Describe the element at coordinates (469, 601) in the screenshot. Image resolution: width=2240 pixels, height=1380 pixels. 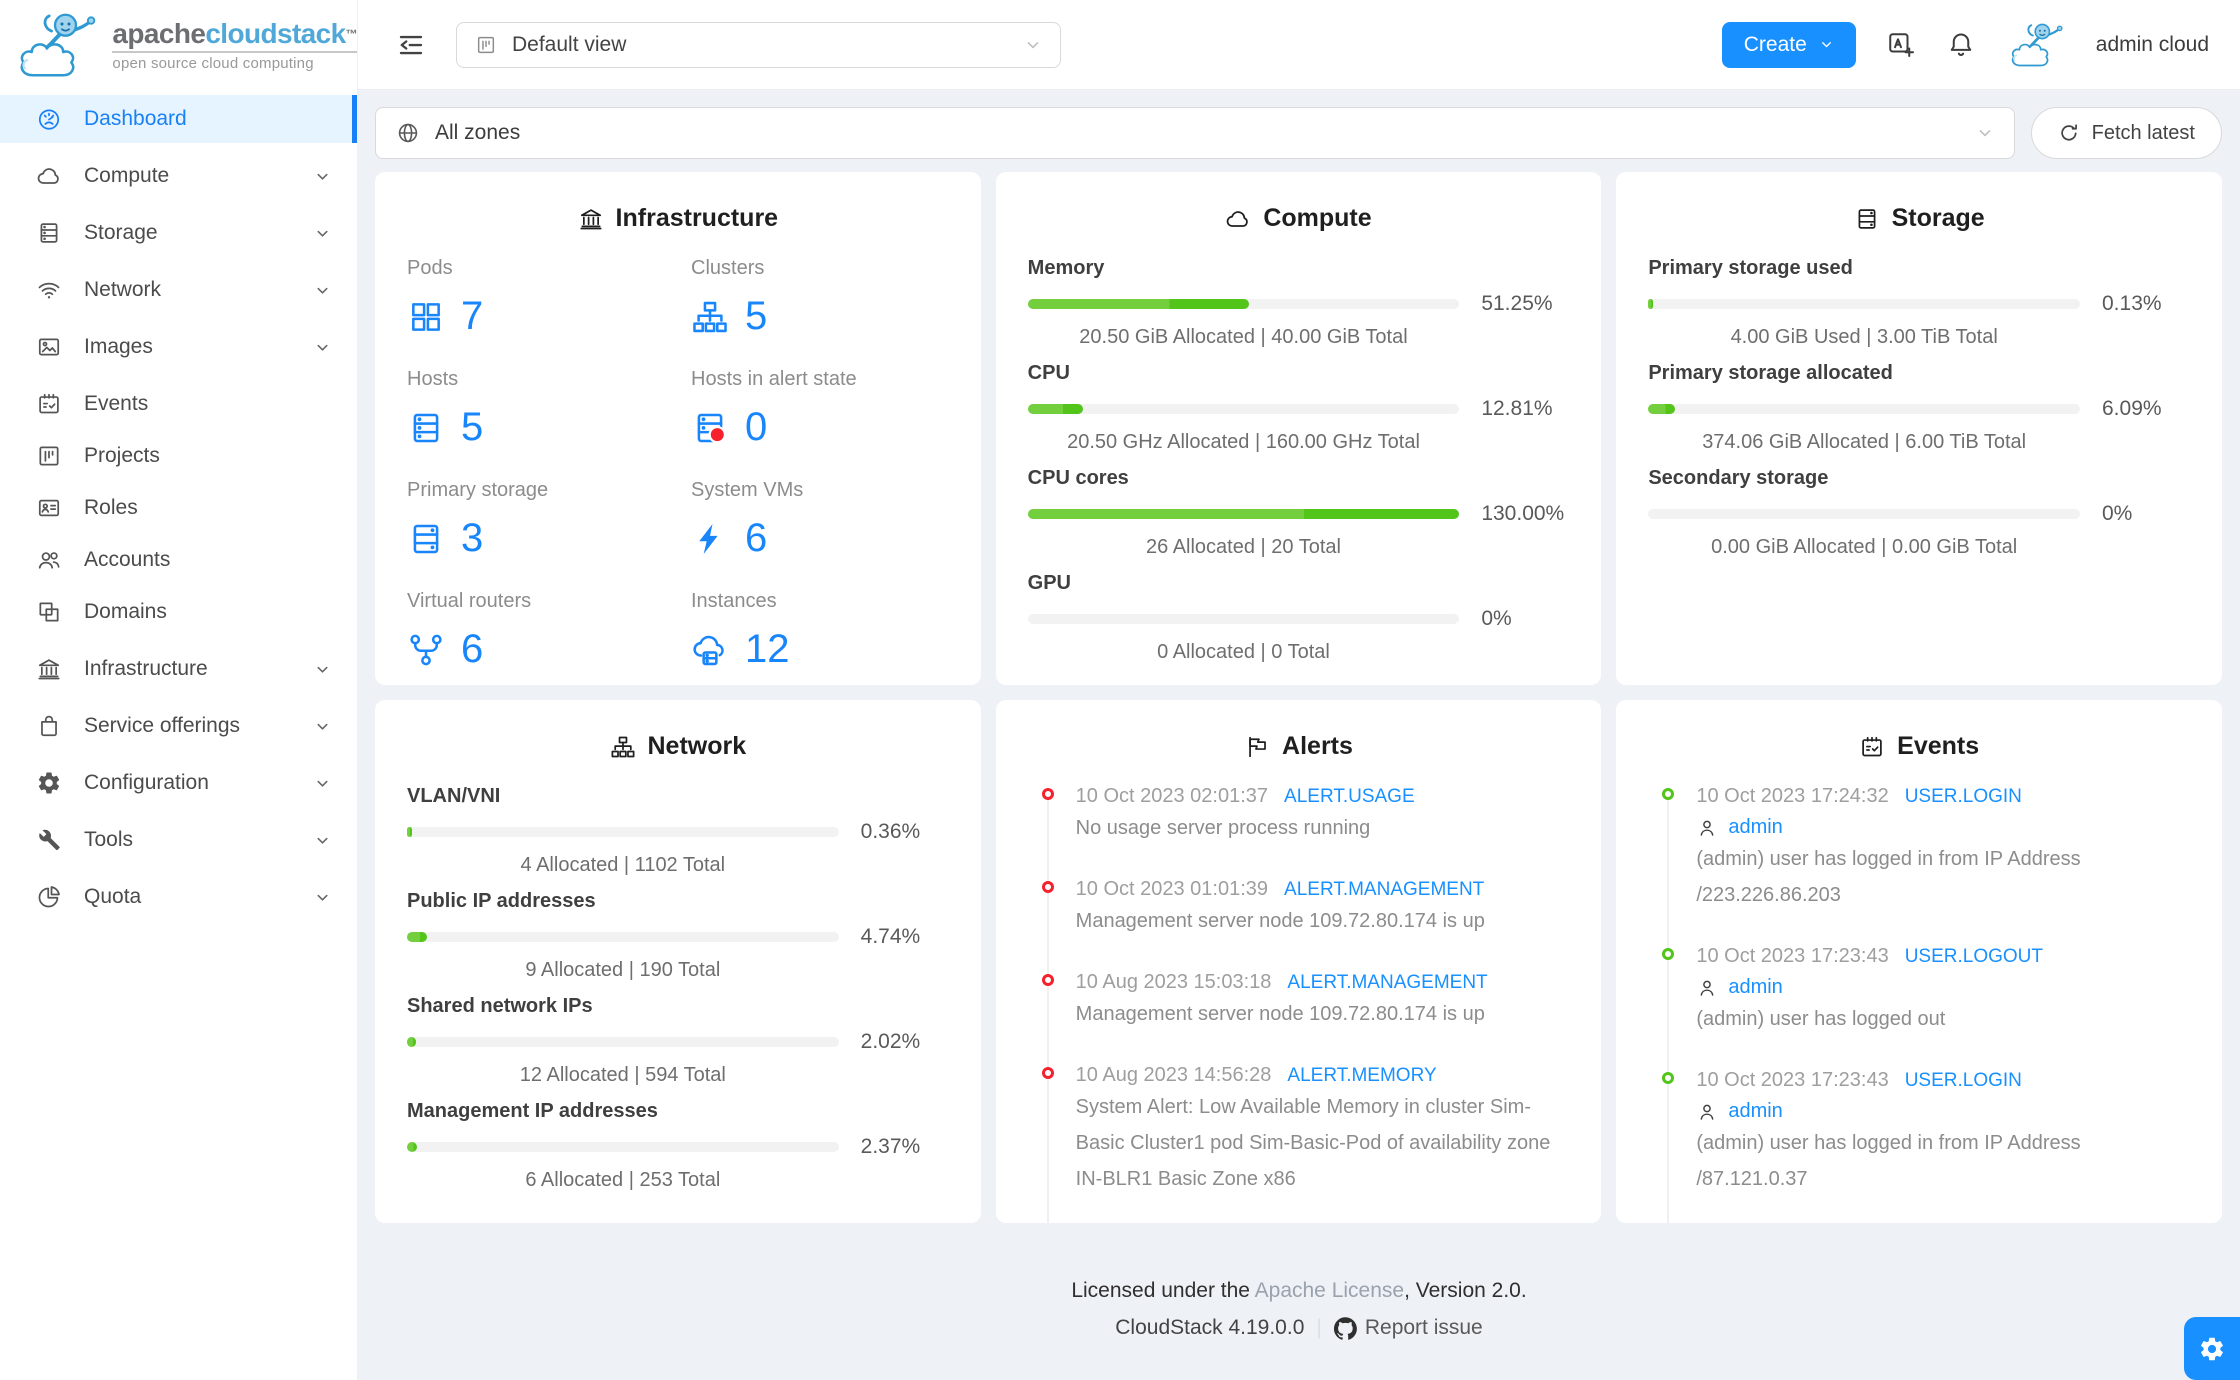
I see `stat-label: Virtual routers` at that location.